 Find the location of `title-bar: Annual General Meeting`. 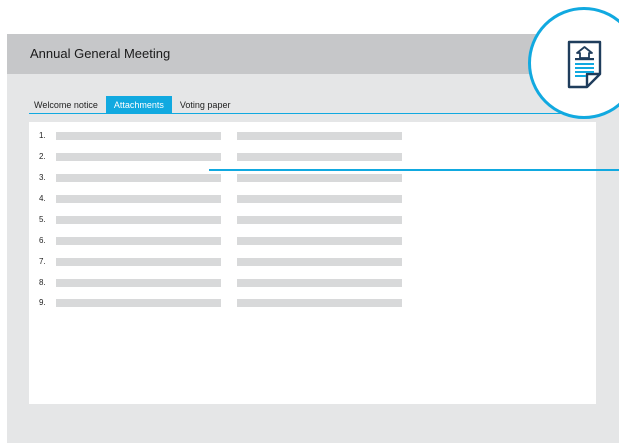

title-bar: Annual General Meeting is located at coordinates (313, 54).